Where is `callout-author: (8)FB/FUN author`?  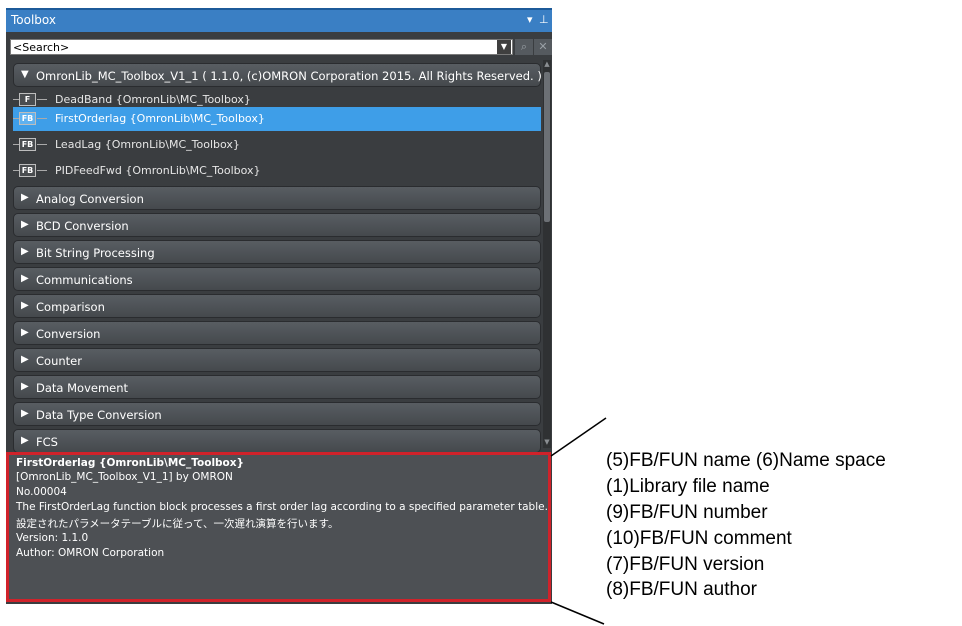 callout-author: (8)FB/FUN author is located at coordinates (681, 589).